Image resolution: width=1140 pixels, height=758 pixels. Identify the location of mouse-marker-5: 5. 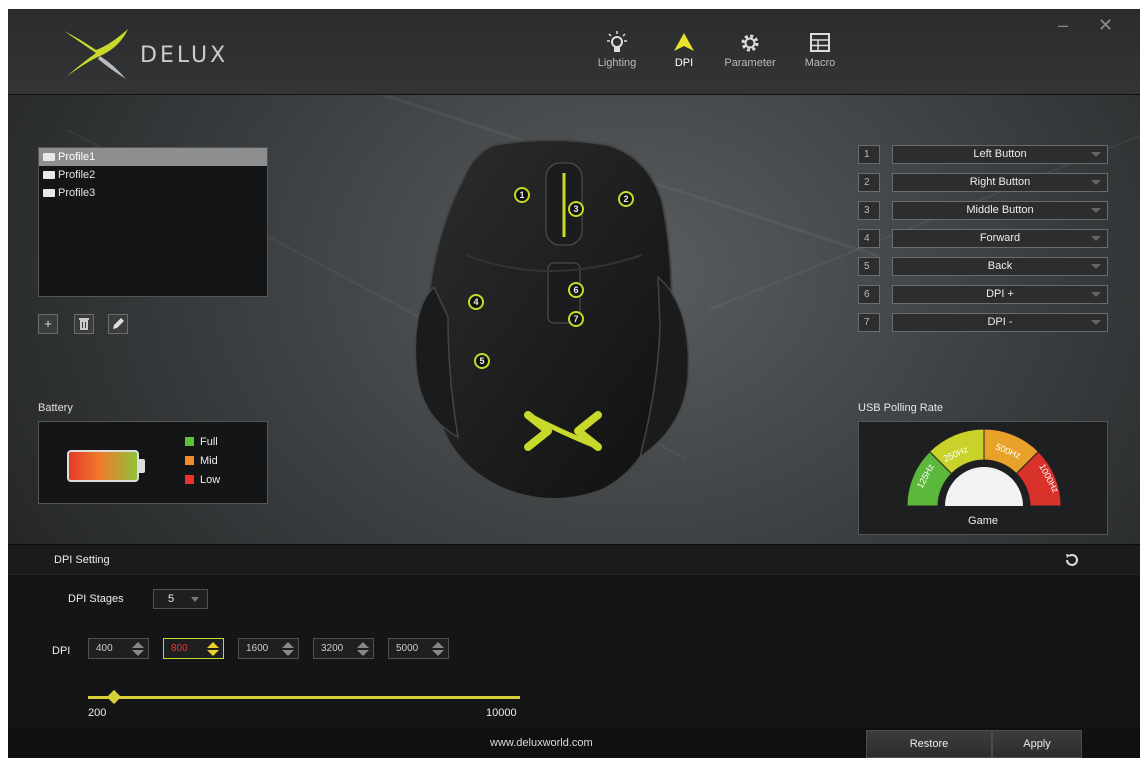
(482, 361).